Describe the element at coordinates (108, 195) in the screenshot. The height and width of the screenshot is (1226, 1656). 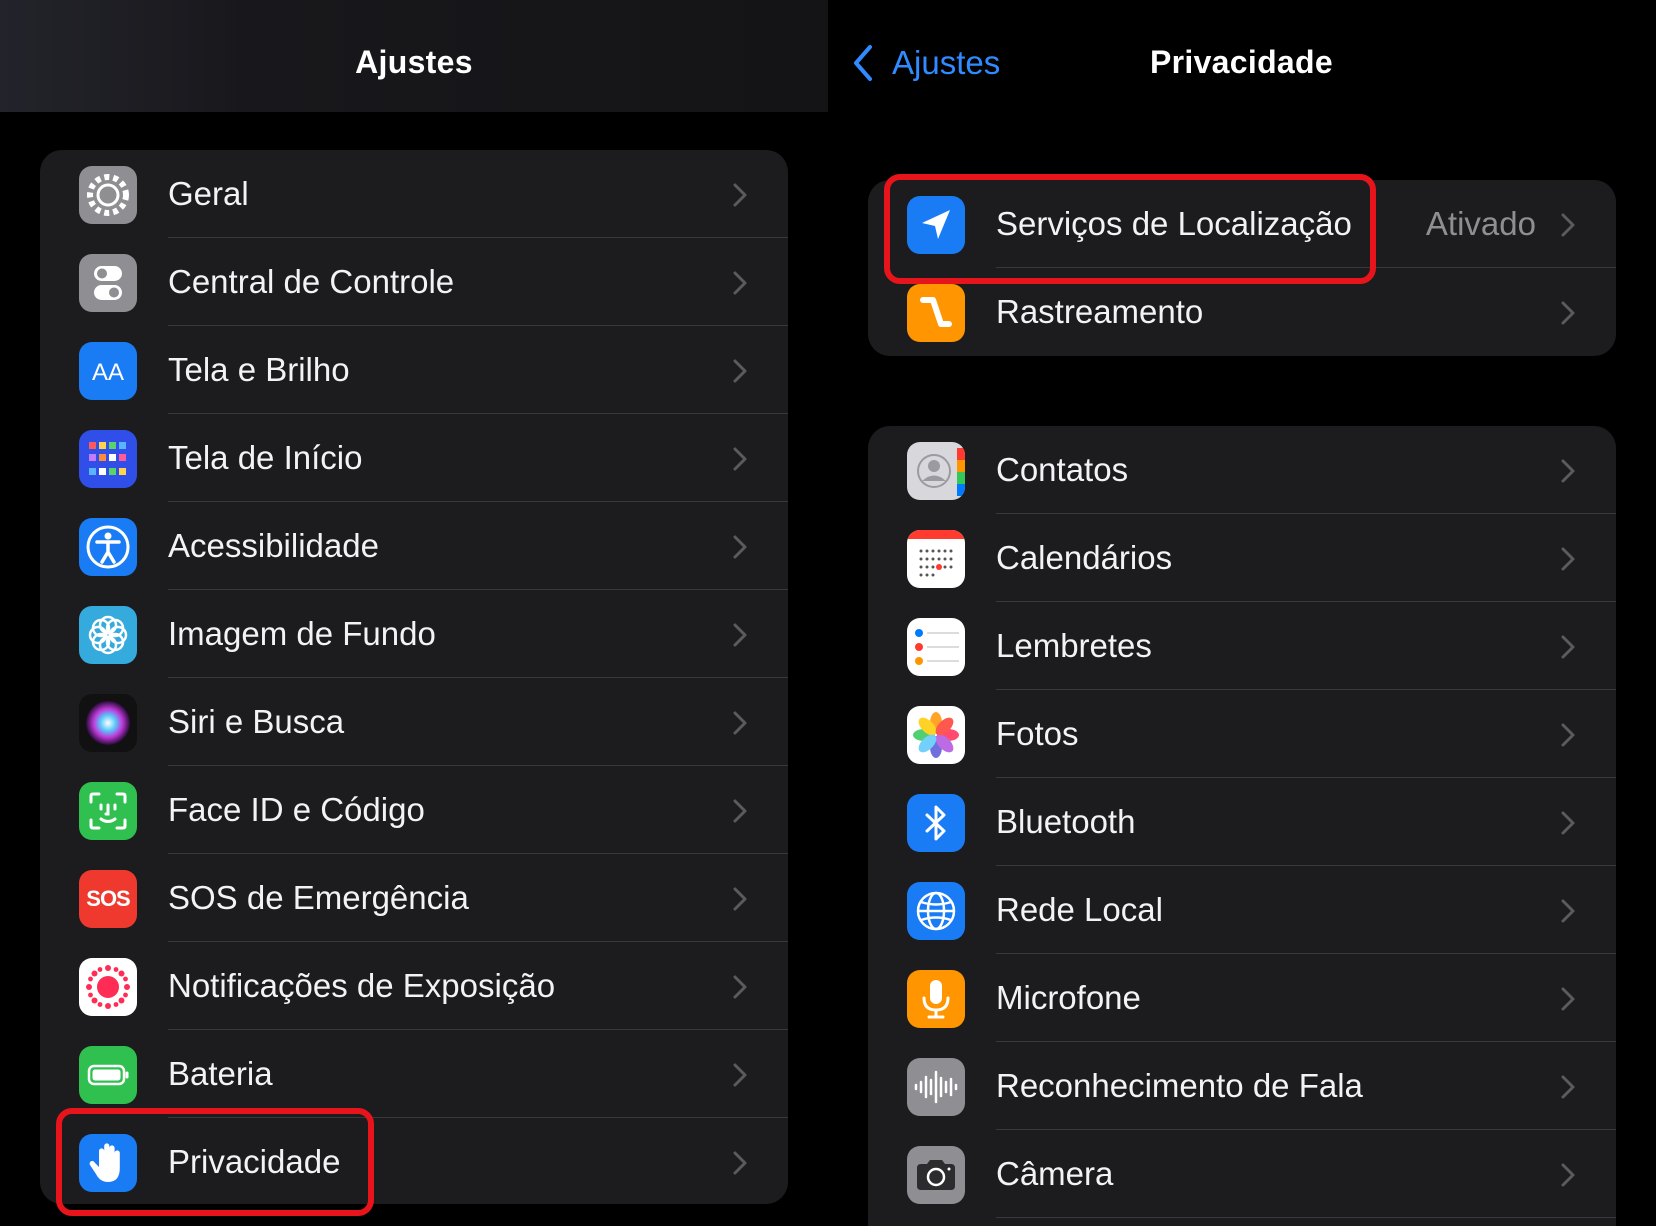
I see `gear-icon` at that location.